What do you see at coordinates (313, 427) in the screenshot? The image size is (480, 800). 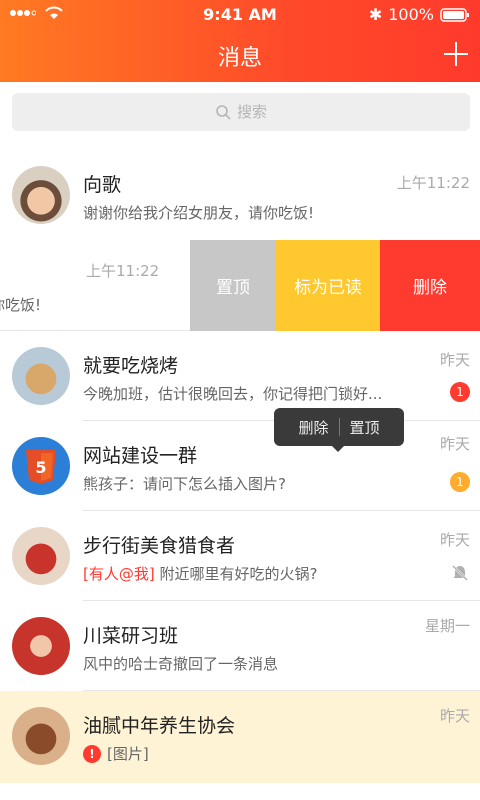 I see `tooltip-delete: 删除` at bounding box center [313, 427].